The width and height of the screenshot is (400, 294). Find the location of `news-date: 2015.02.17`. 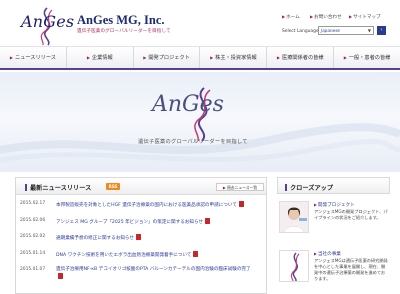

news-date: 2015.02.17 is located at coordinates (33, 203).